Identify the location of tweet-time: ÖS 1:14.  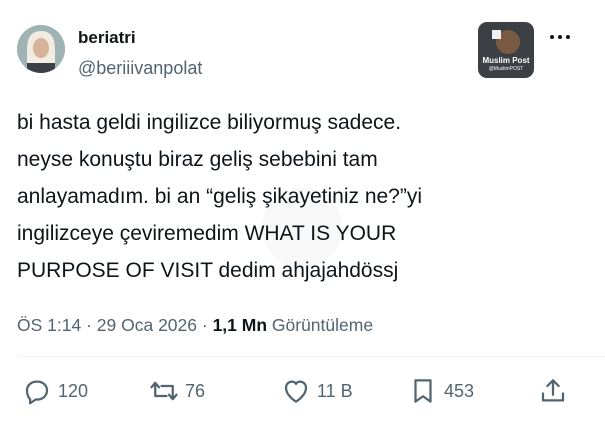
(49, 325).